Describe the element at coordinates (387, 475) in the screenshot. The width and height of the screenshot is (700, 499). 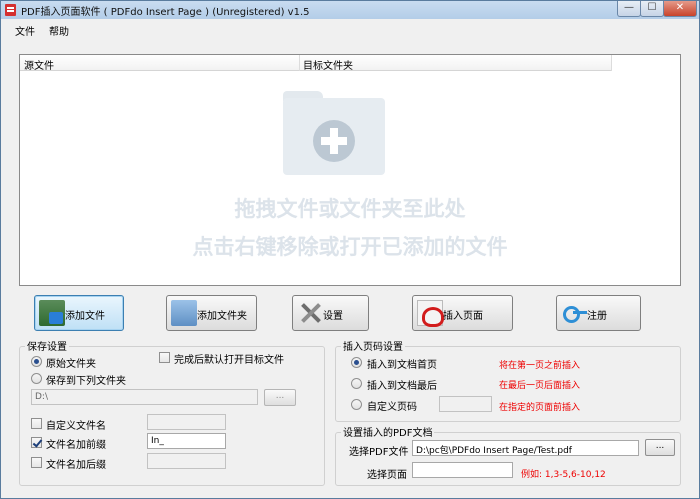
I see `select-page-label: 选择页面` at that location.